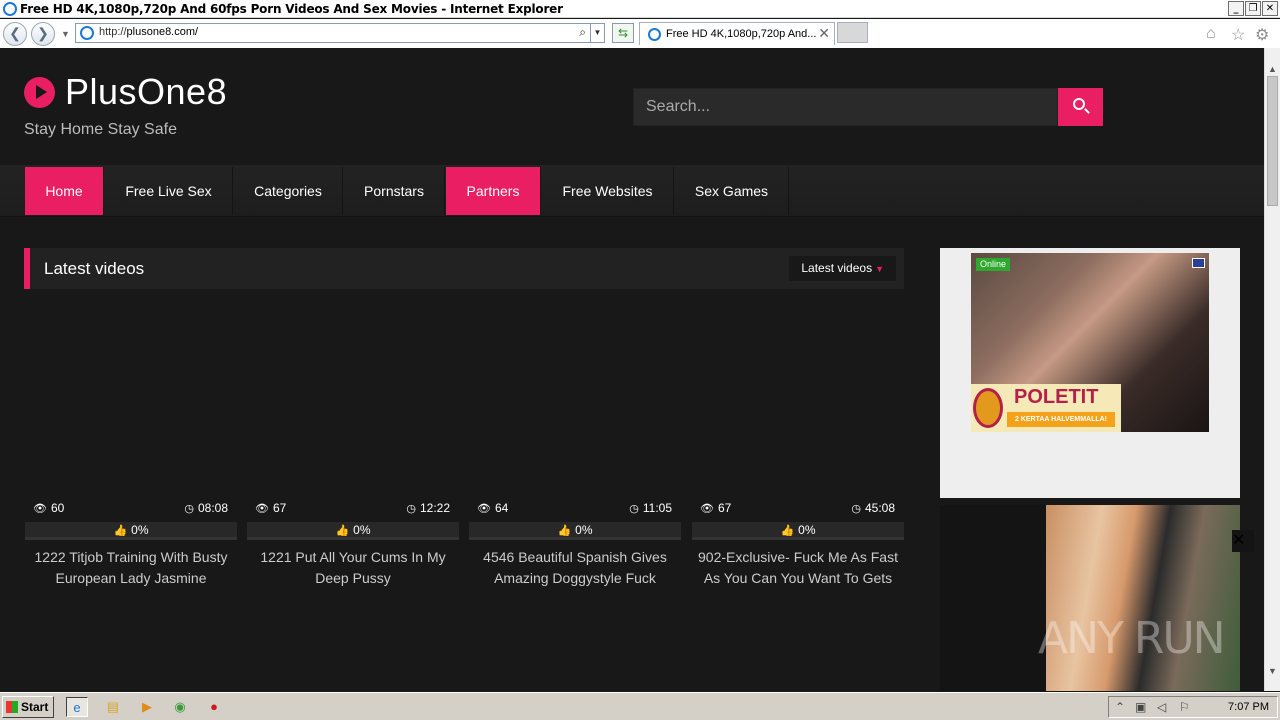  Describe the element at coordinates (493, 508) in the screenshot. I see `view-count: 👁 64` at that location.